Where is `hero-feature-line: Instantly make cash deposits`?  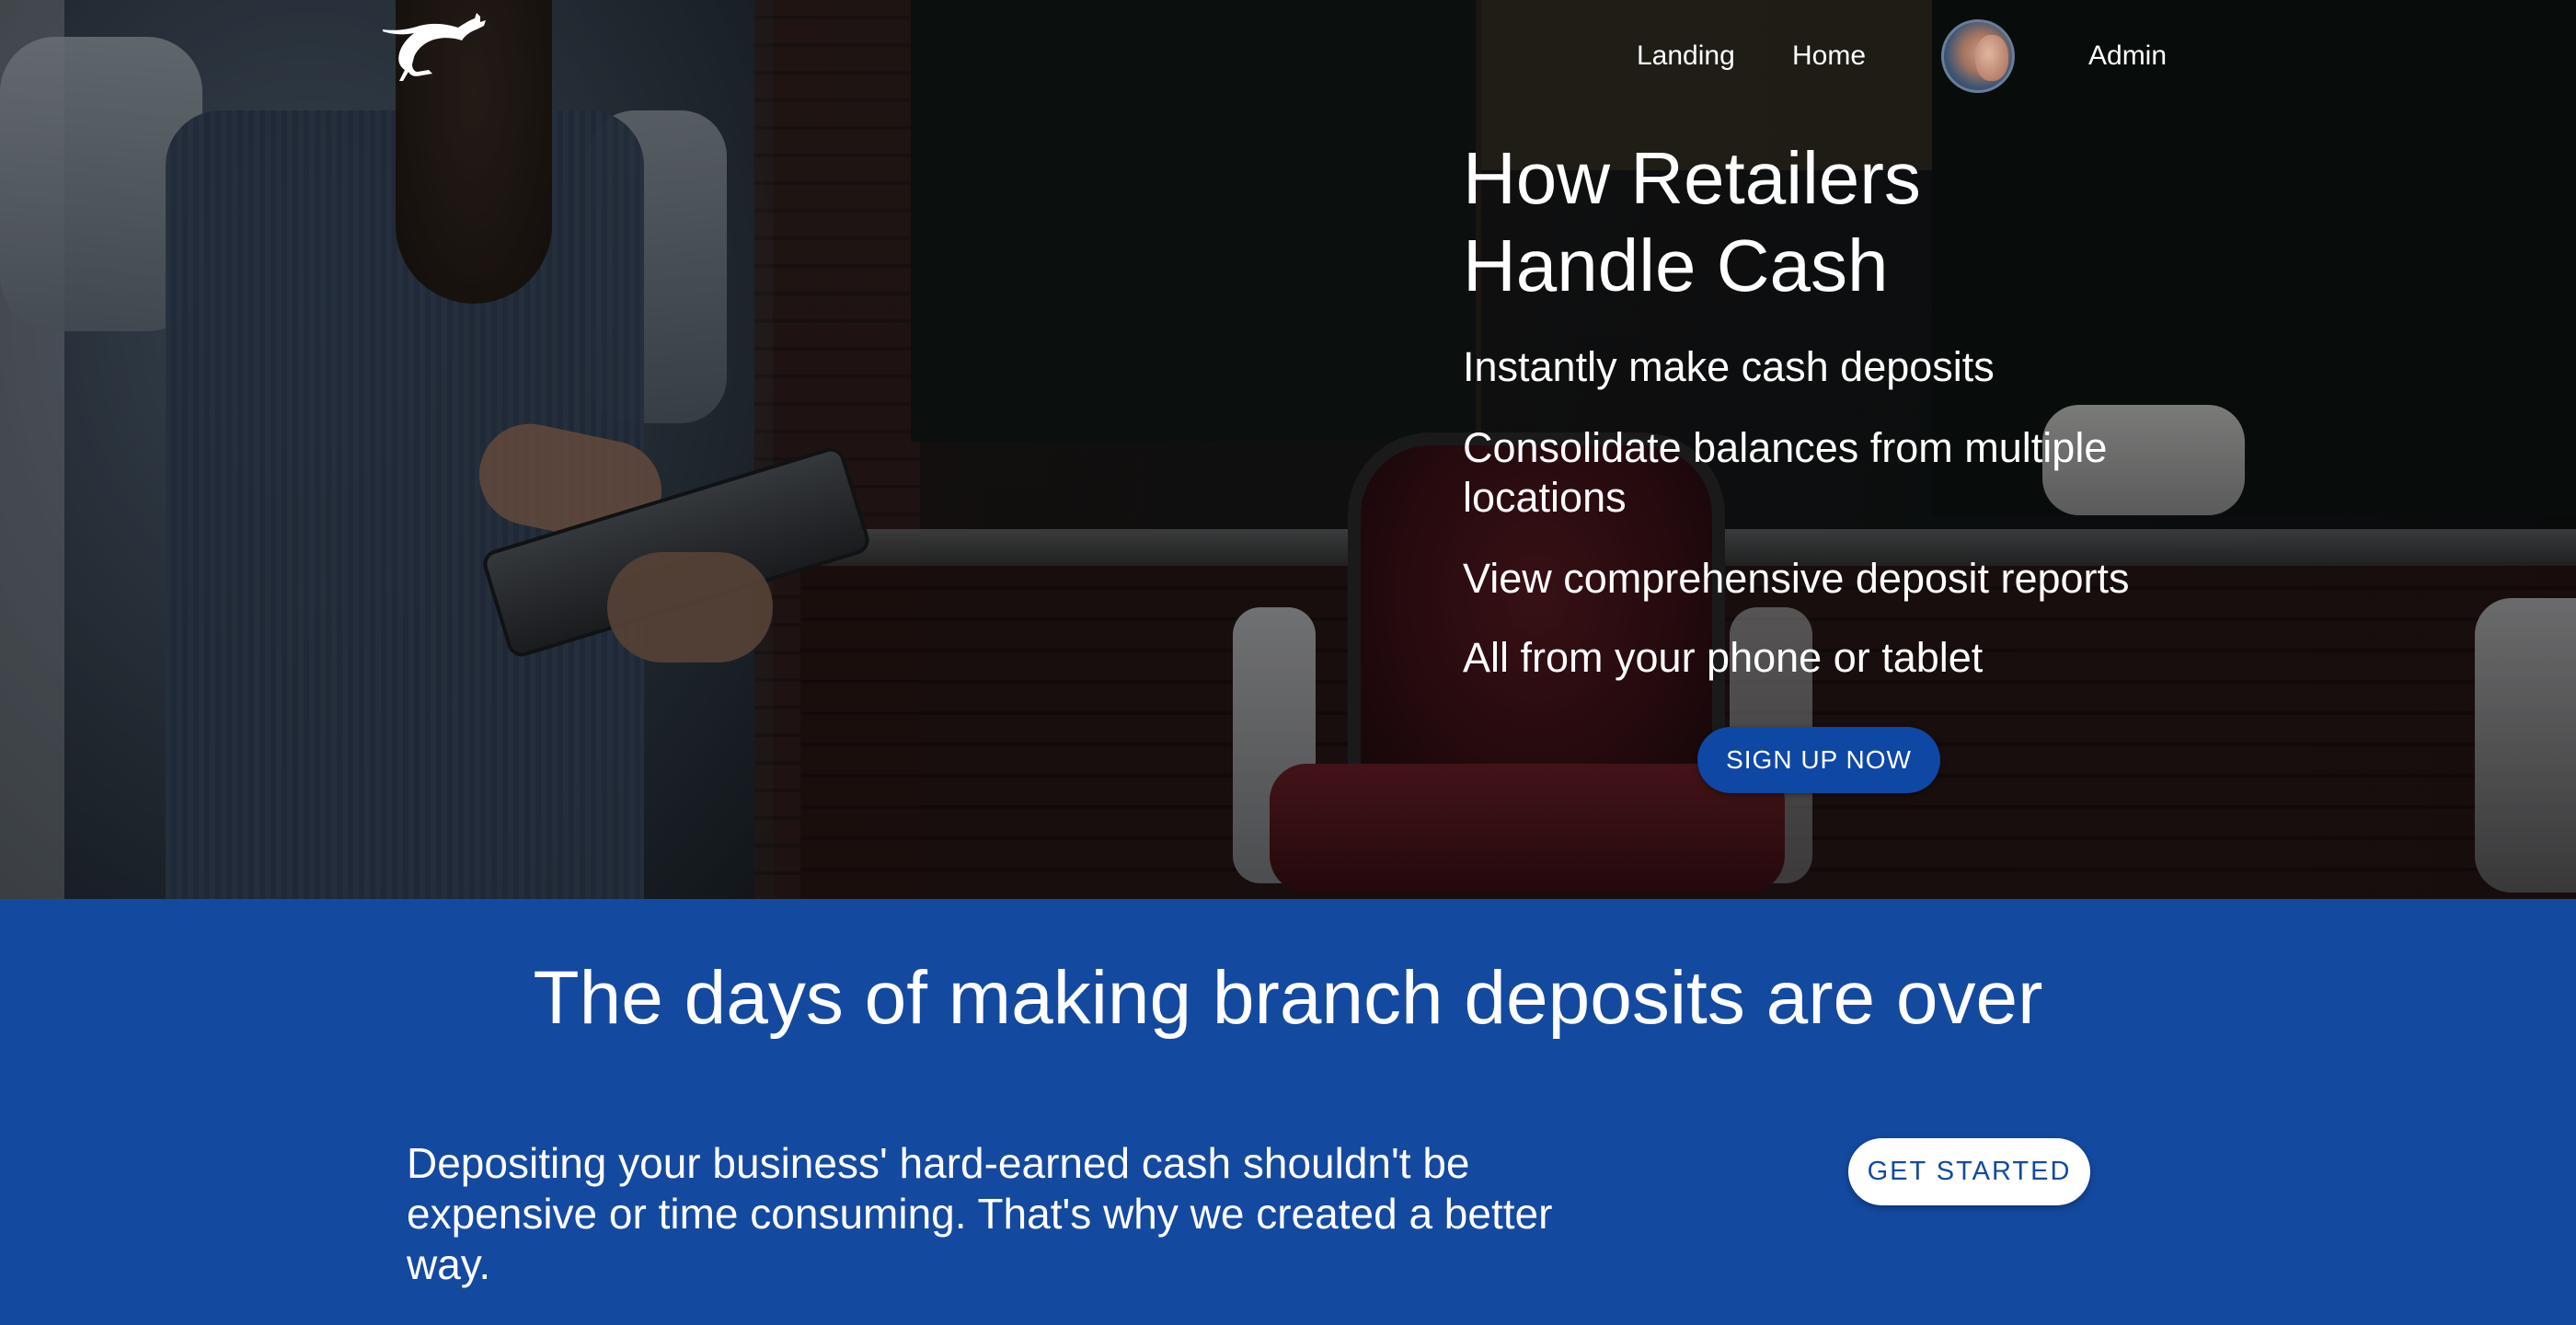
hero-feature-line: Instantly make cash deposits is located at coordinates (1729, 366).